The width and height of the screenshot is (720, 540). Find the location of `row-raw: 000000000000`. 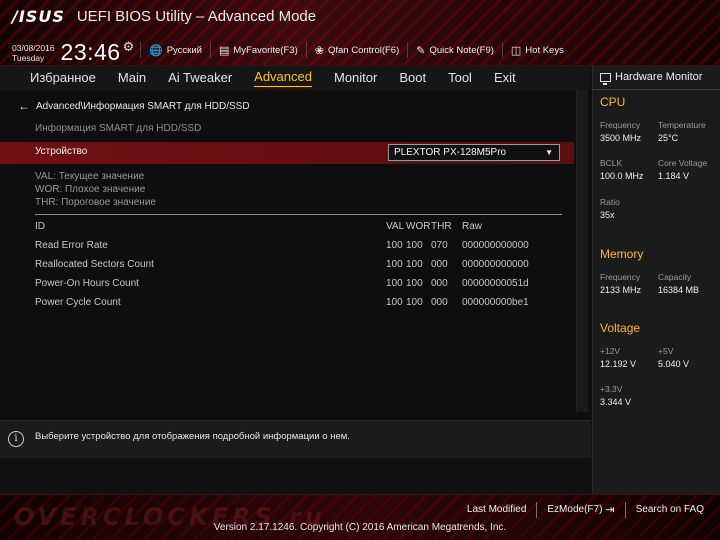

row-raw: 000000000000 is located at coordinates (495, 245).